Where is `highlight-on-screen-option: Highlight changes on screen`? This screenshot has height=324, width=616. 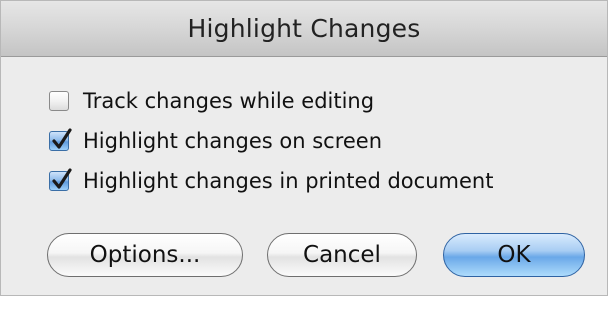 highlight-on-screen-option: Highlight changes on screen is located at coordinates (271, 141).